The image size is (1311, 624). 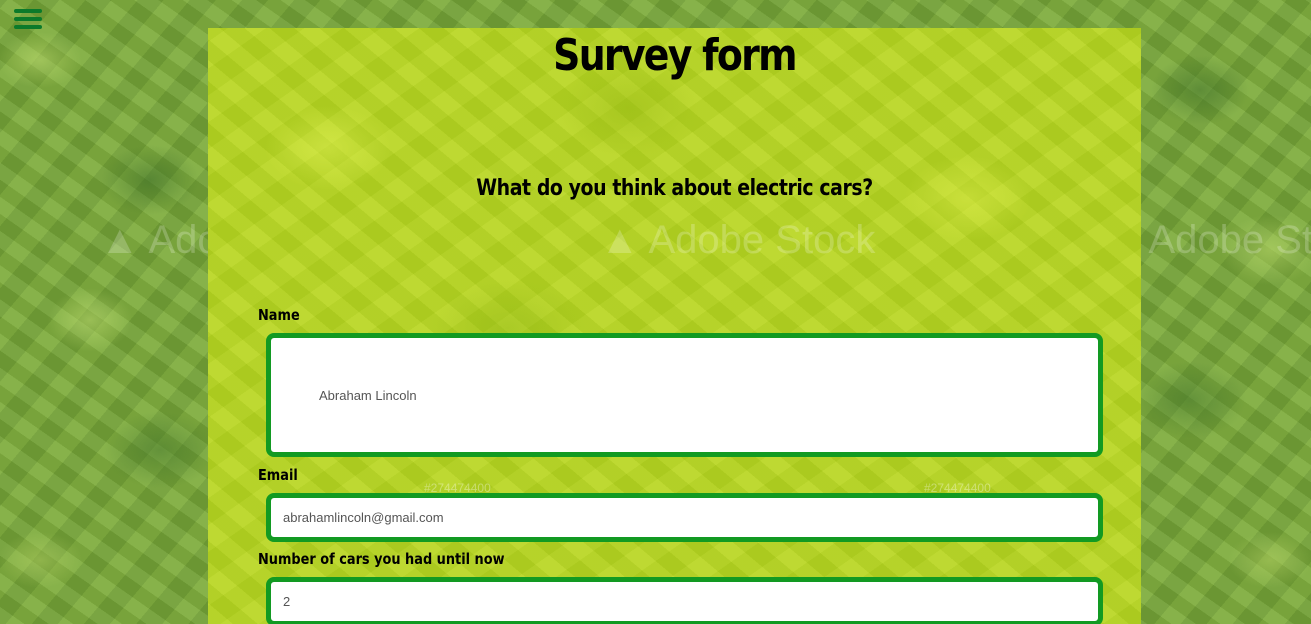 What do you see at coordinates (675, 55) in the screenshot?
I see `page-title: Survey form` at bounding box center [675, 55].